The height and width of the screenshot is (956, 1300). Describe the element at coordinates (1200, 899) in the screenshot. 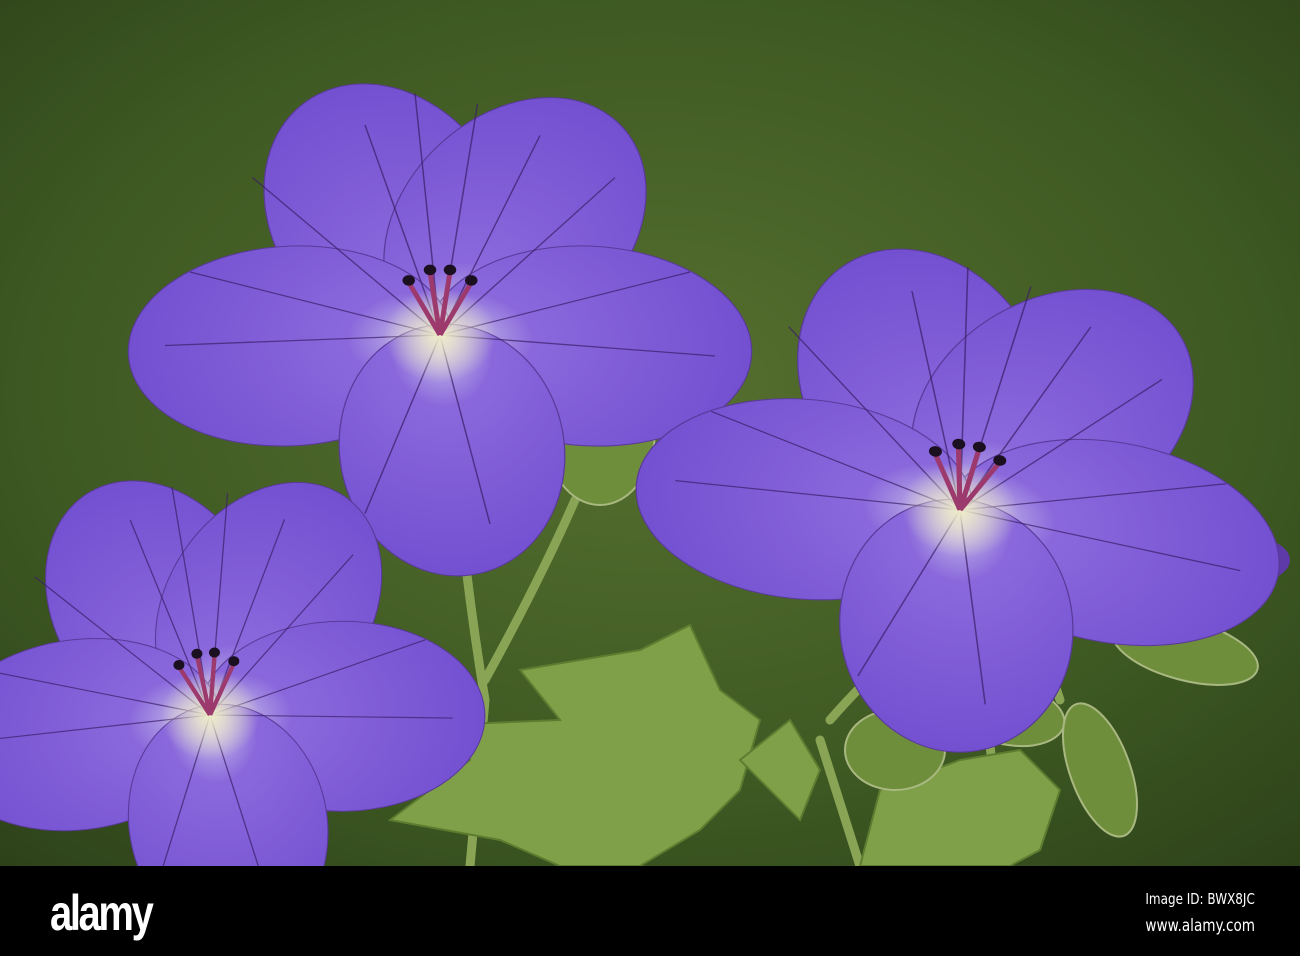

I see `image-id: Image ID: BWX8JC` at that location.